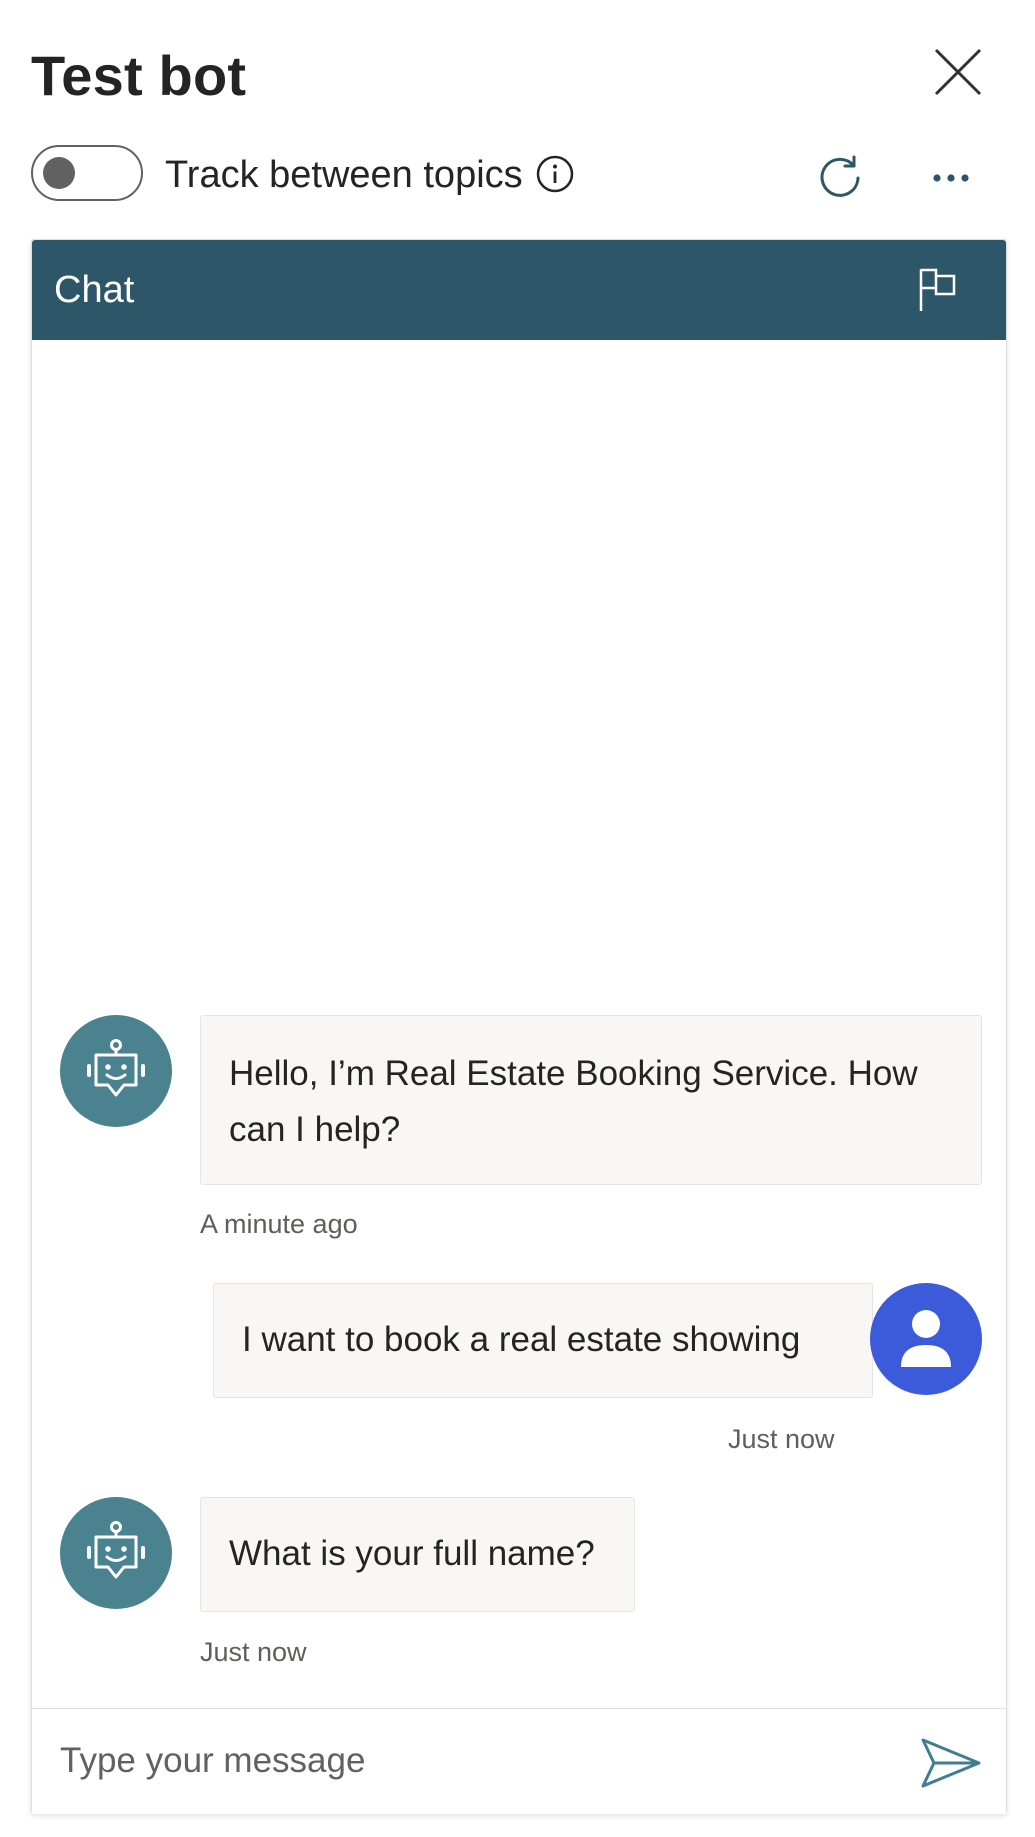 The height and width of the screenshot is (1837, 1035). I want to click on message-text: I want to book a real estate showing, so click(521, 1339).